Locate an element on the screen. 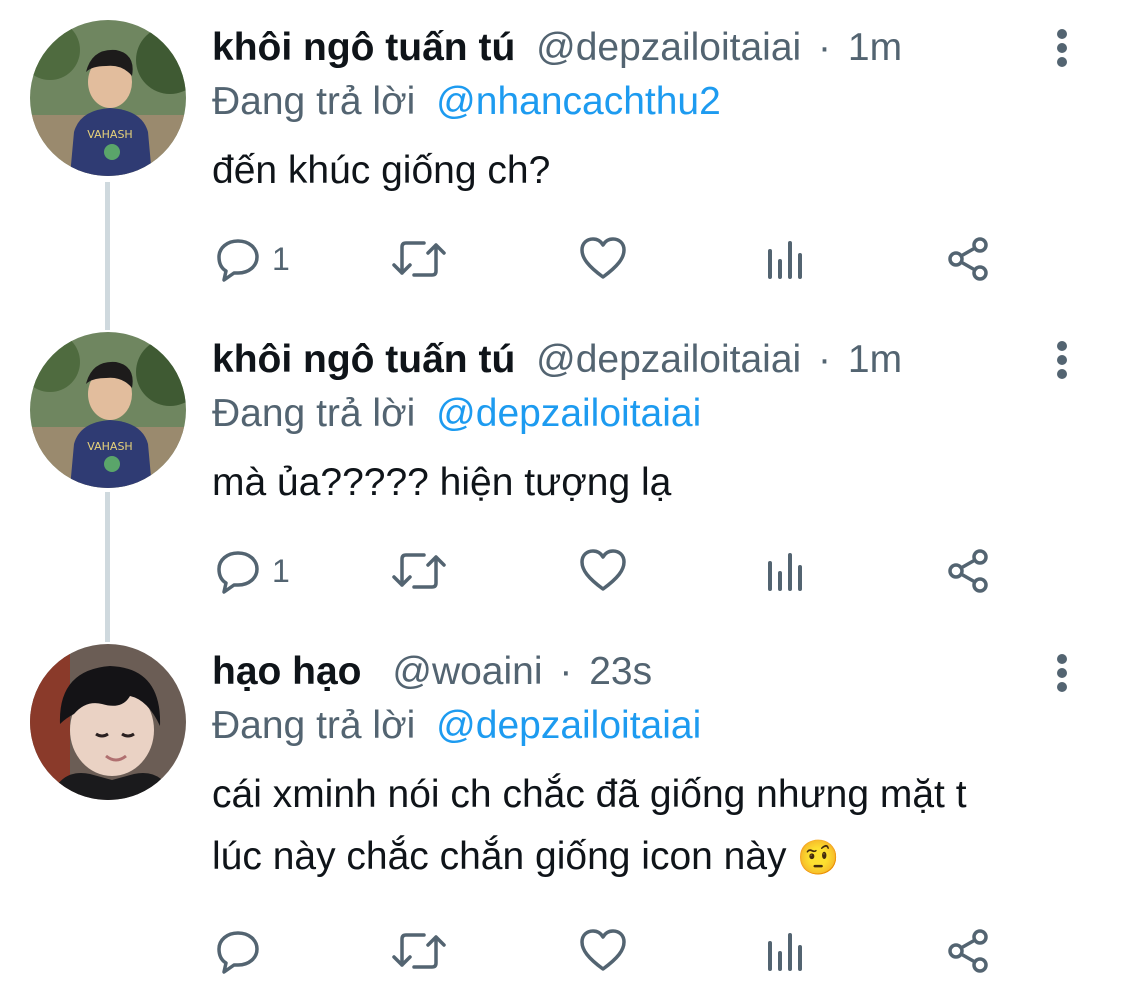 This screenshot has height=991, width=1125. tweet-header: hạo hạo @woaini · 23s is located at coordinates (432, 672).